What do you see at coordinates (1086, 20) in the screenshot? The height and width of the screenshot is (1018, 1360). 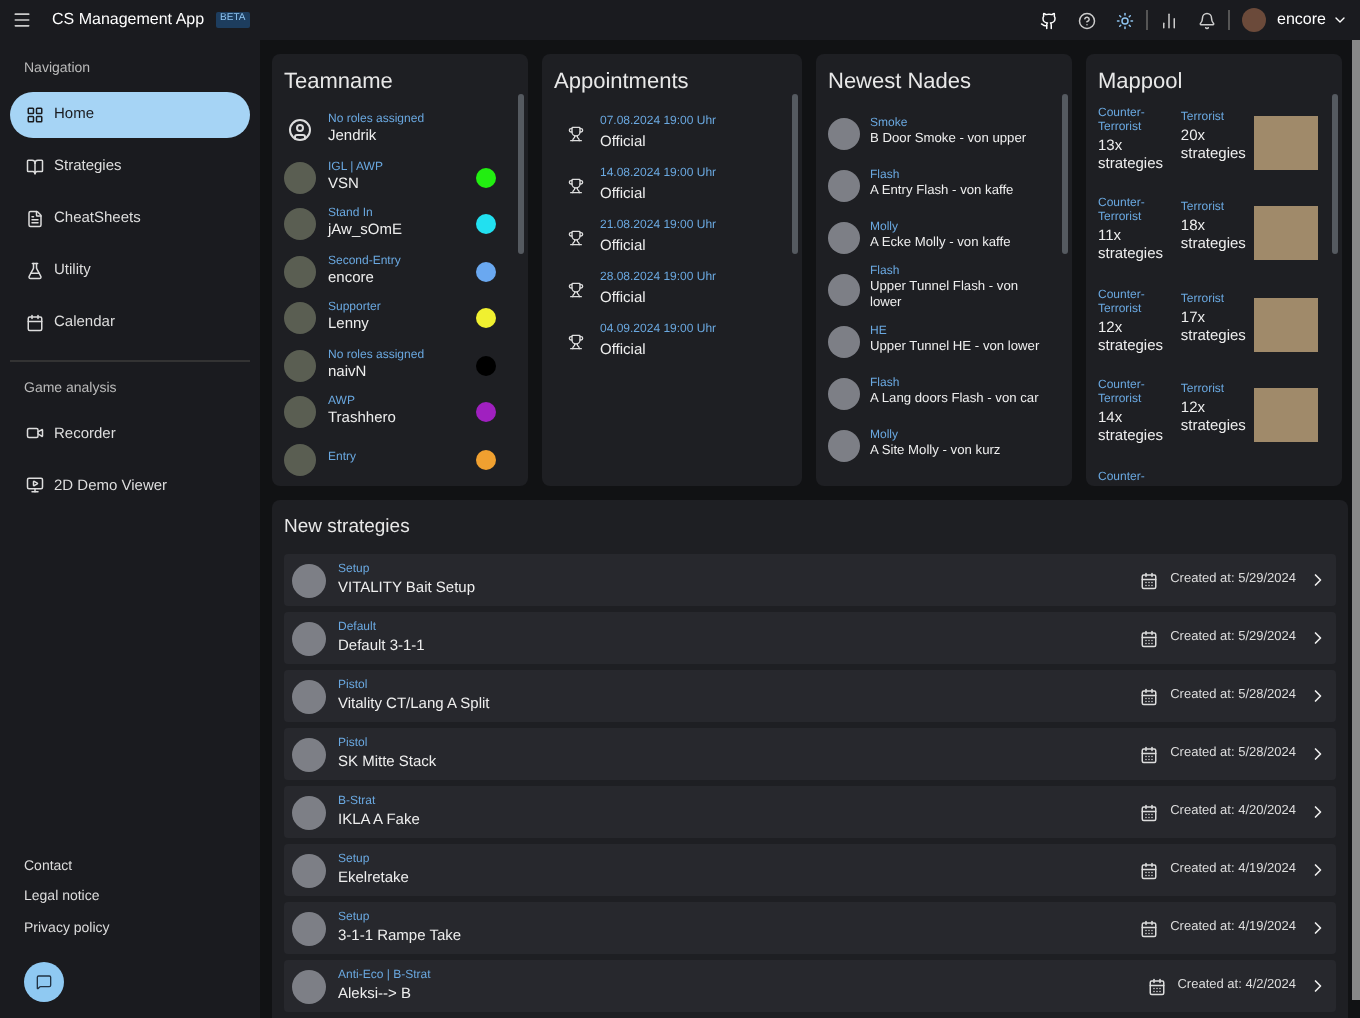 I see `help-icon` at bounding box center [1086, 20].